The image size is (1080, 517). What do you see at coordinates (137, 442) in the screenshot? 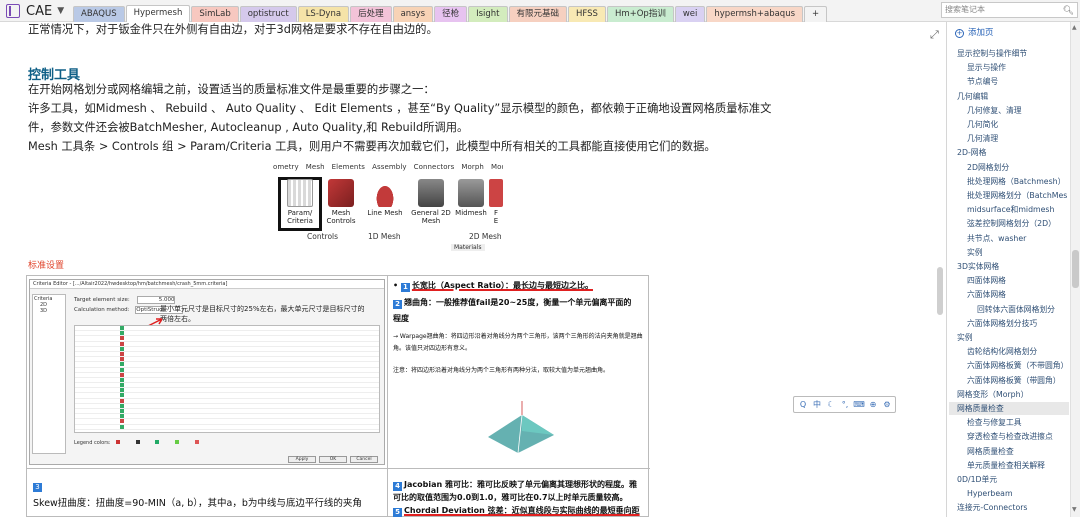
I see `legend-swatch` at bounding box center [137, 442].